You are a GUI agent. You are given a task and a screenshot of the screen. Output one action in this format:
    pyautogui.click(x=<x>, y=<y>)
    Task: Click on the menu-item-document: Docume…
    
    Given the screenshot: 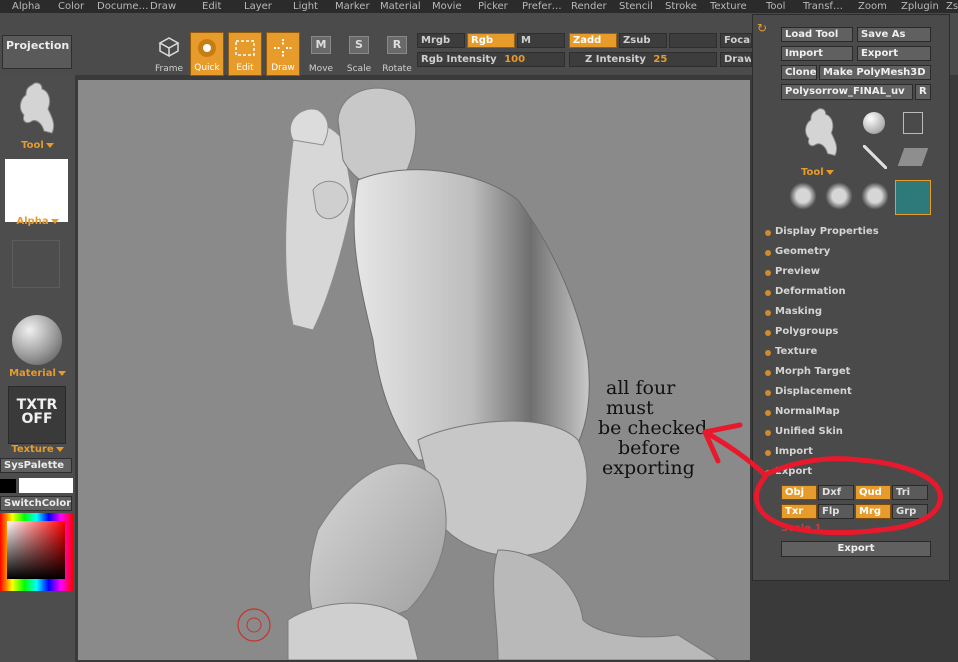 What is the action you would take?
    pyautogui.click(x=123, y=6)
    